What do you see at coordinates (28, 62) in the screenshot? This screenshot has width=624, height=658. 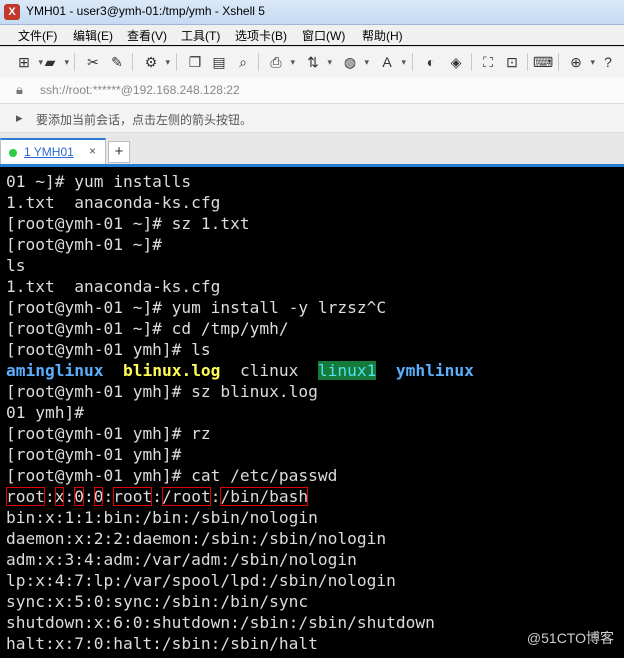 I see `new-session-icon: ⊞` at bounding box center [28, 62].